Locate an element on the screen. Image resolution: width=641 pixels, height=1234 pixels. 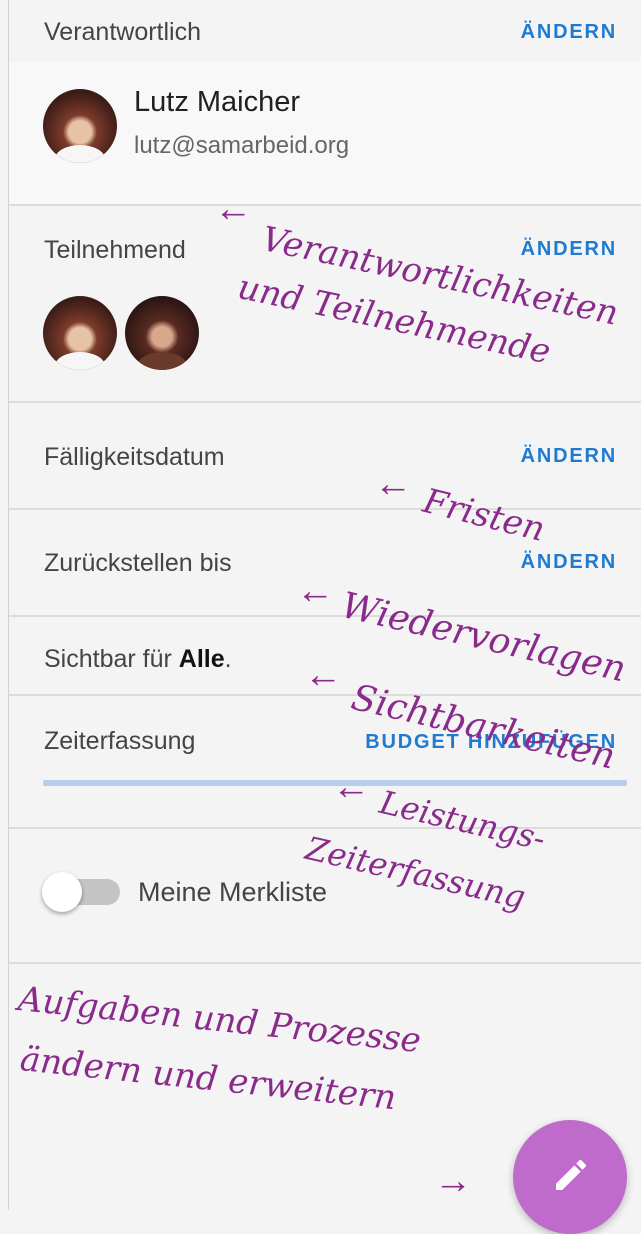
change-due-date-button: ÄNDERN is located at coordinates (569, 456).